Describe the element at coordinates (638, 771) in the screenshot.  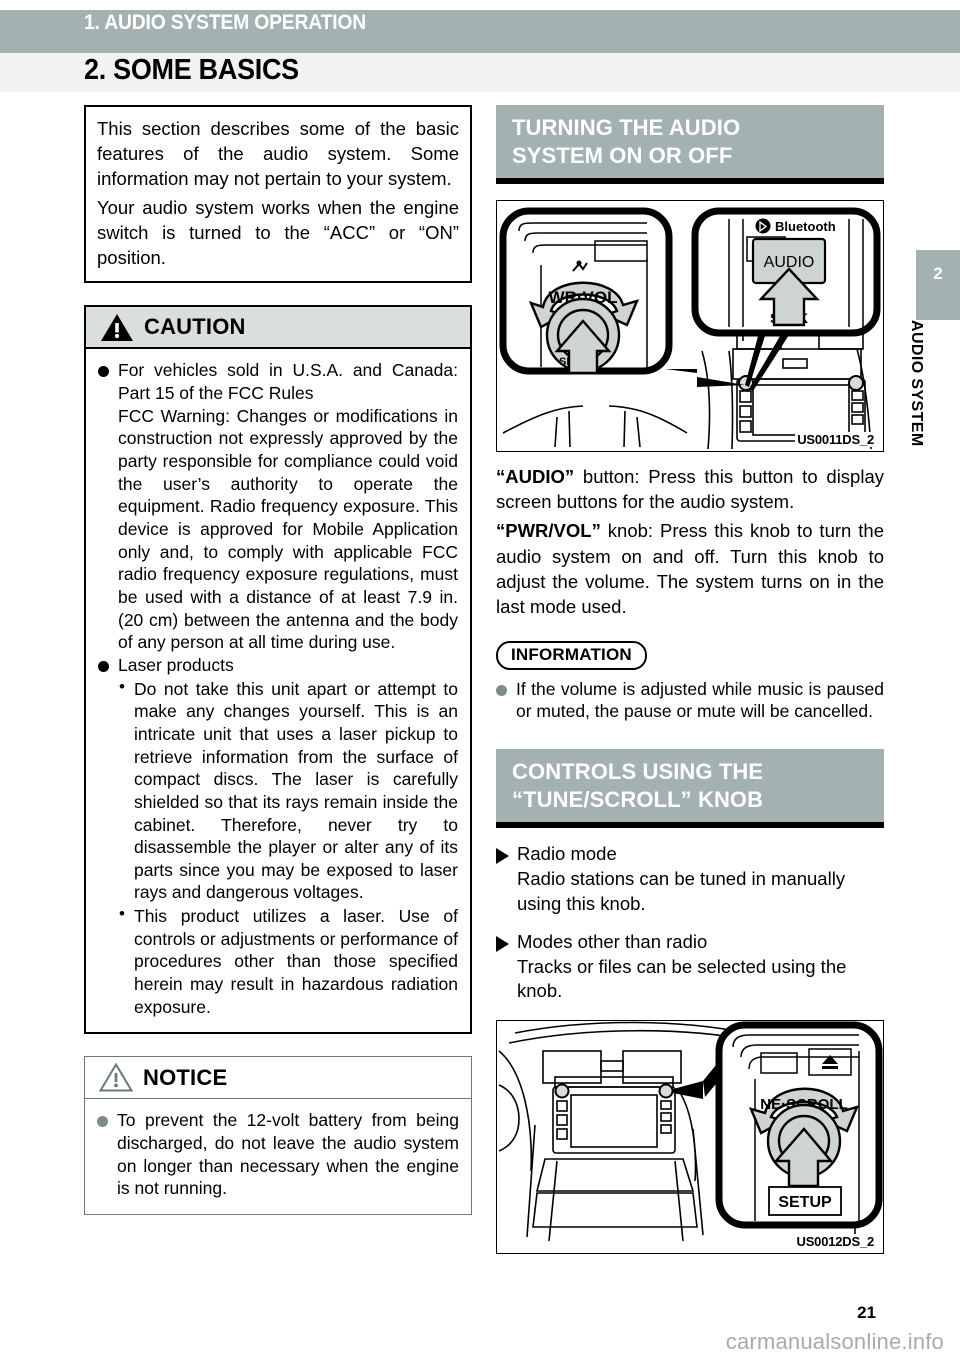
I see `section-2-header-line-1: CONTROLS USING THE` at that location.